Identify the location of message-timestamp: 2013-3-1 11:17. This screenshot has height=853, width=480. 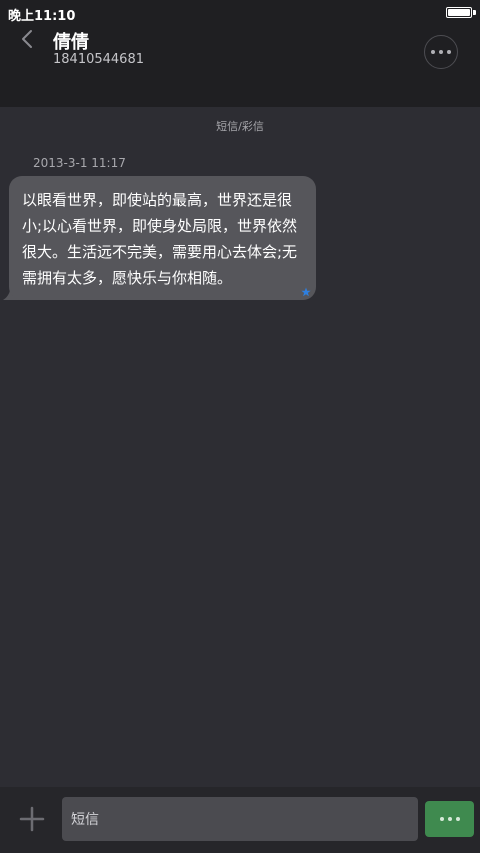
(79, 163).